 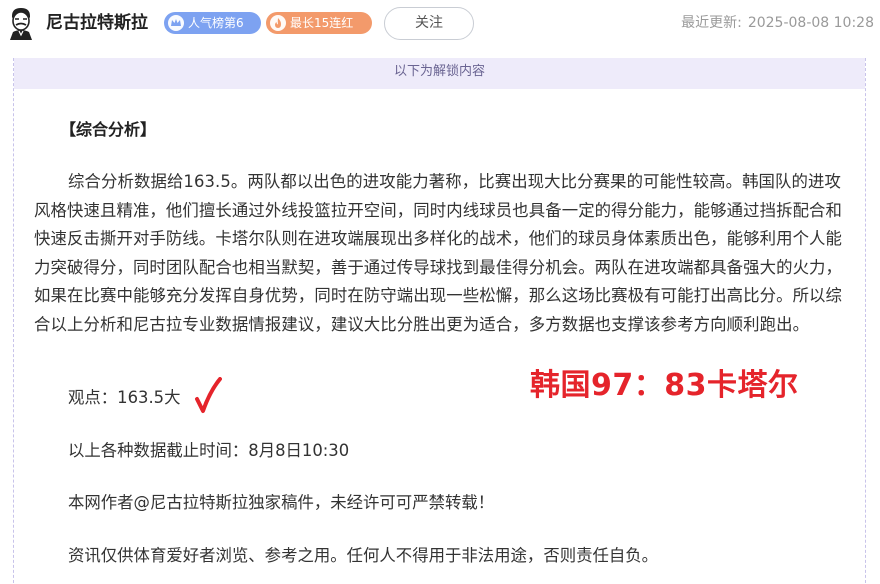 I want to click on crown-icon, so click(x=176, y=23).